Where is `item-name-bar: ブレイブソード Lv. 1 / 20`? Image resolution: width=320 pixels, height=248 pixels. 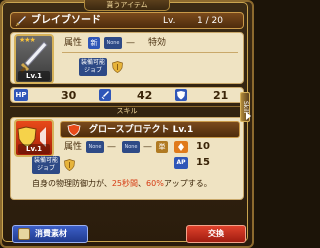 item-name-bar: ブレイブソード Lv. 1 / 20 is located at coordinates (127, 20).